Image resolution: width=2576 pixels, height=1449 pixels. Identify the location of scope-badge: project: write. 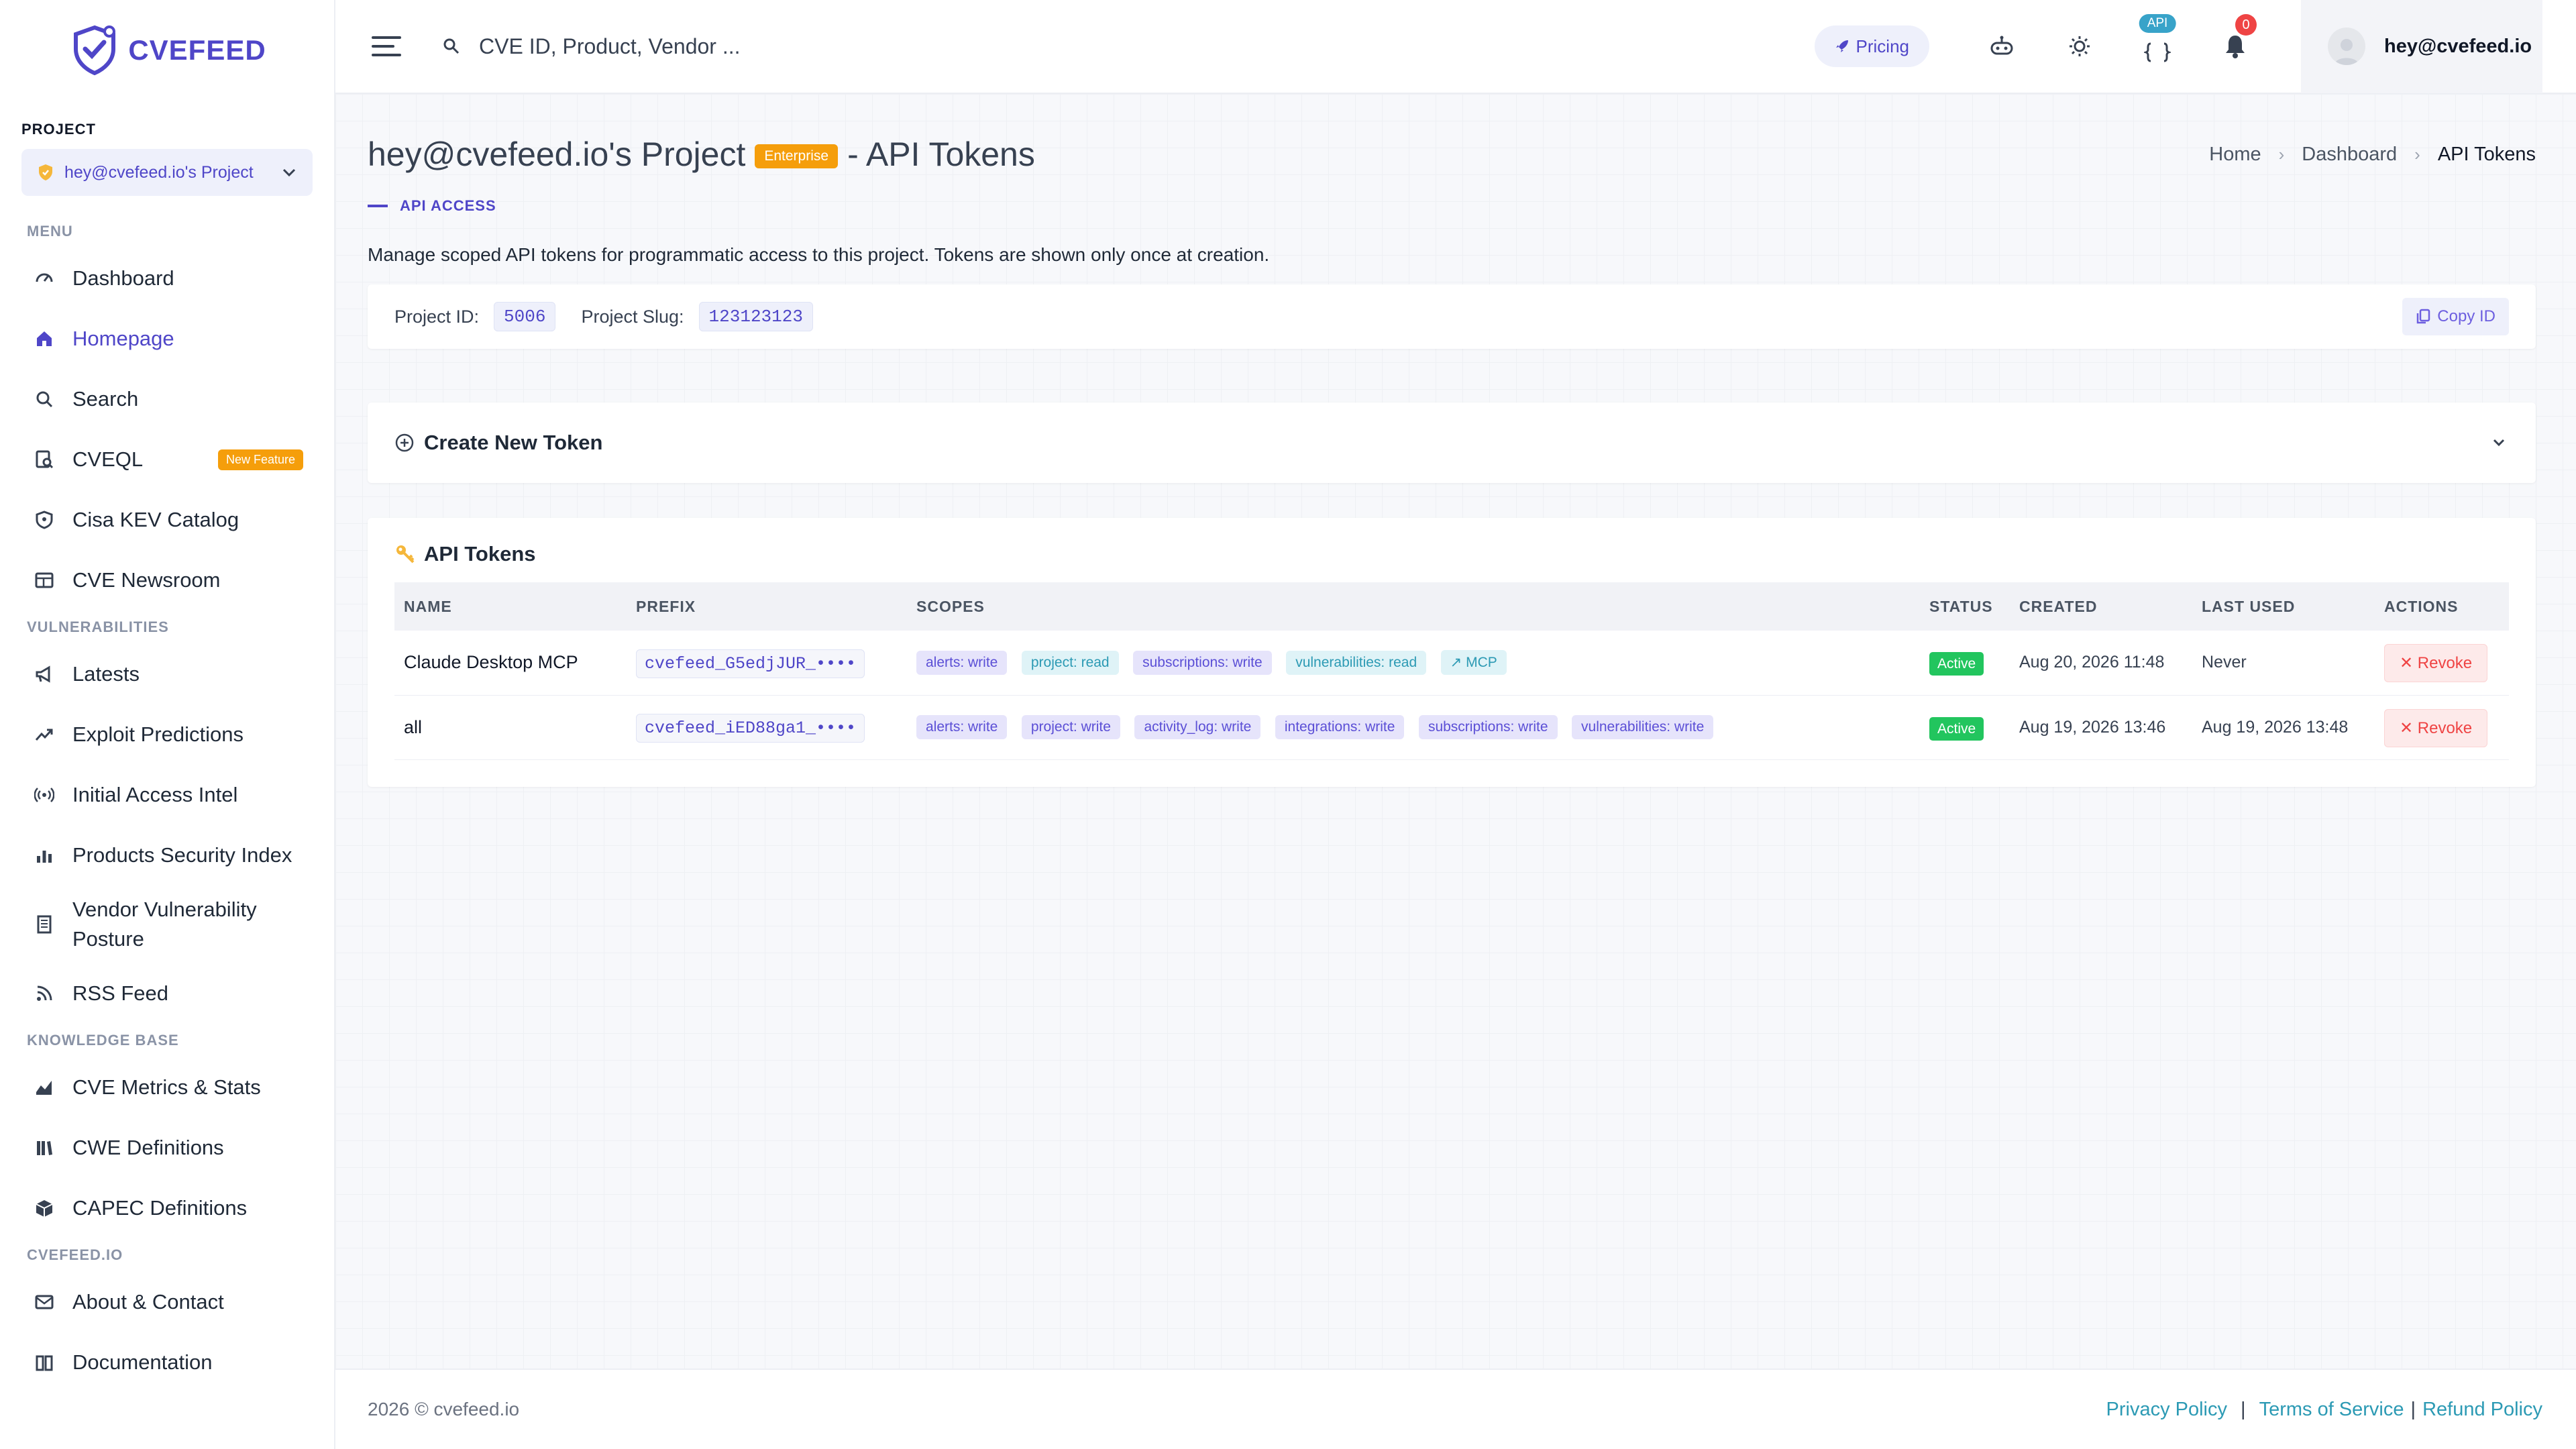
(1070, 727).